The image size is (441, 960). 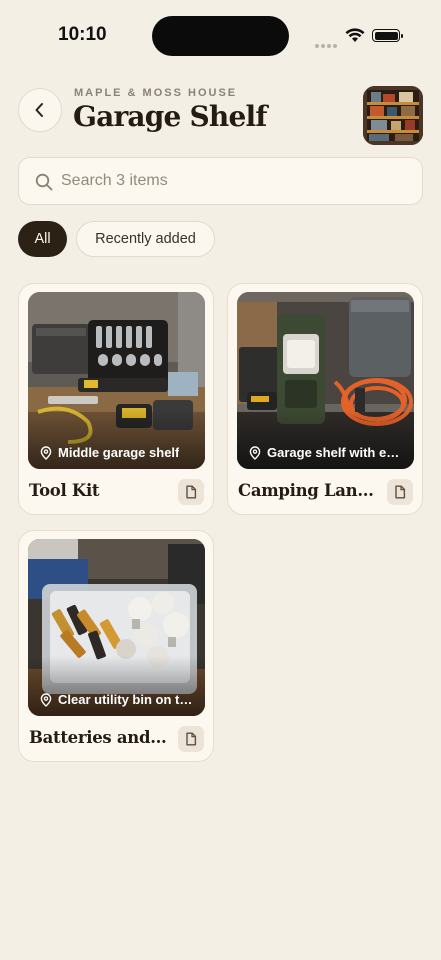 What do you see at coordinates (156, 93) in the screenshot?
I see `house-name: MAPLE & MOSS HOUSE` at bounding box center [156, 93].